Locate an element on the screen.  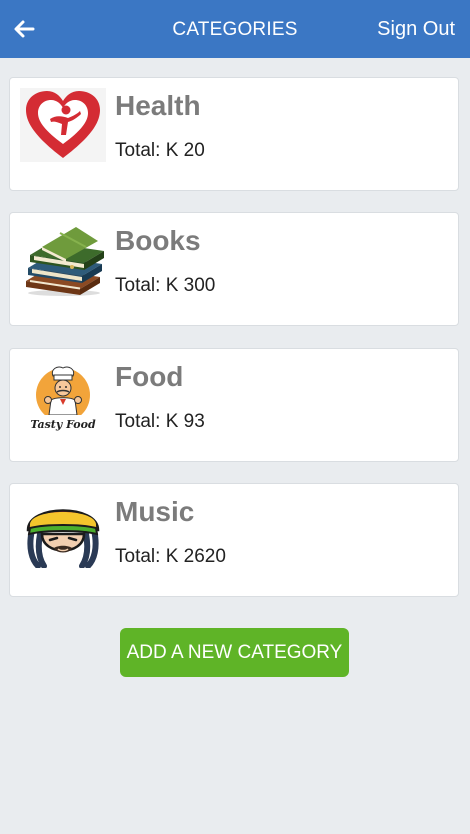
rasta-face-avatar is located at coordinates (63, 531).